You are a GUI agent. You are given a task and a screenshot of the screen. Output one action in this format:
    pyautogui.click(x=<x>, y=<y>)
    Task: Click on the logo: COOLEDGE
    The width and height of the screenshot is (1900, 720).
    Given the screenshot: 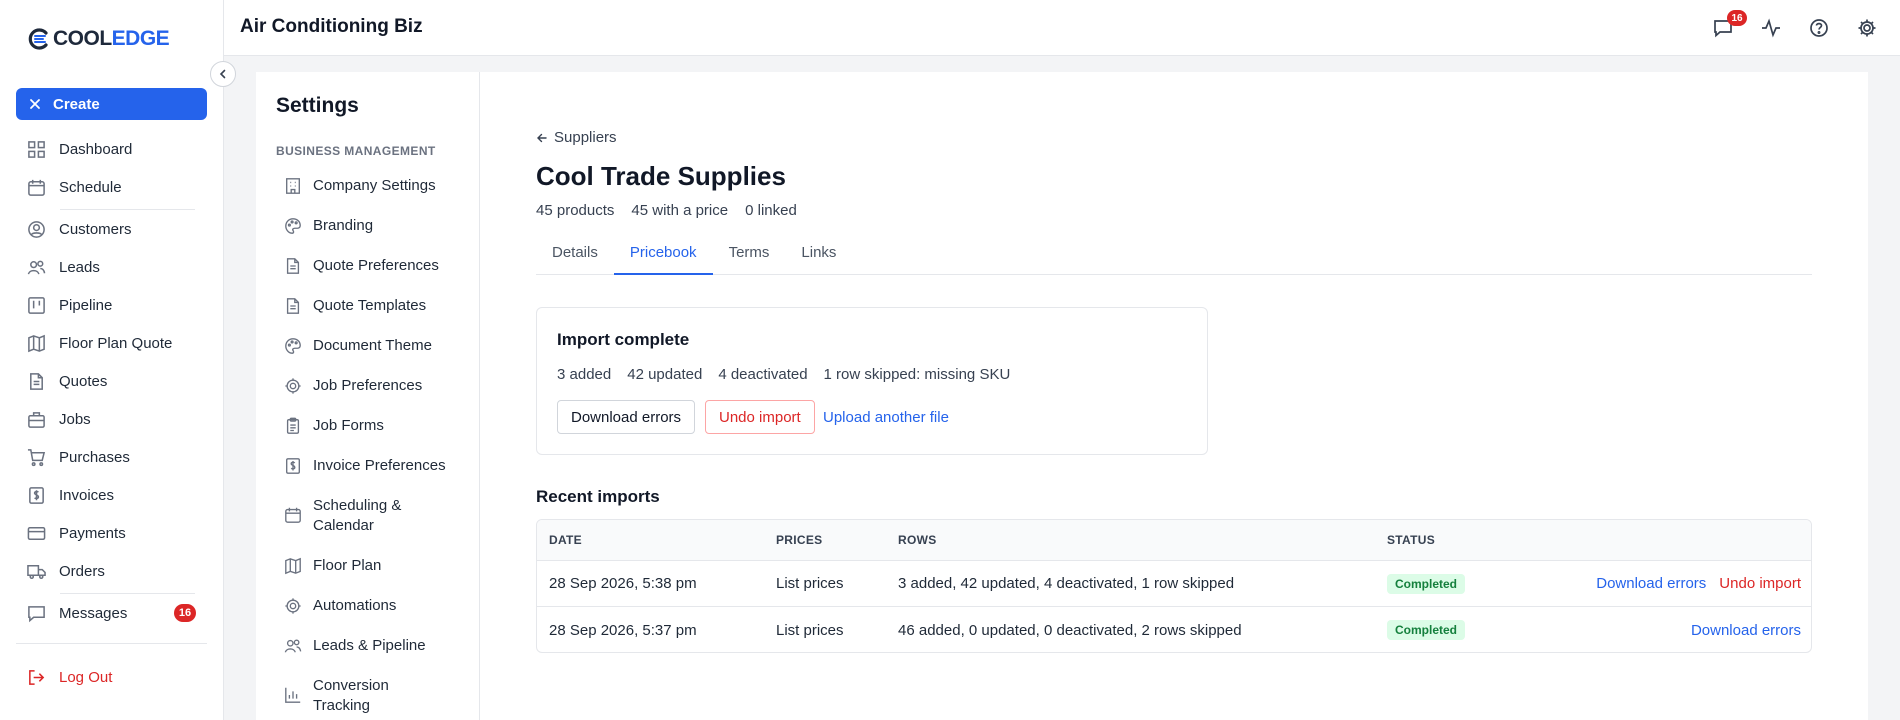 What is the action you would take?
    pyautogui.click(x=98, y=39)
    